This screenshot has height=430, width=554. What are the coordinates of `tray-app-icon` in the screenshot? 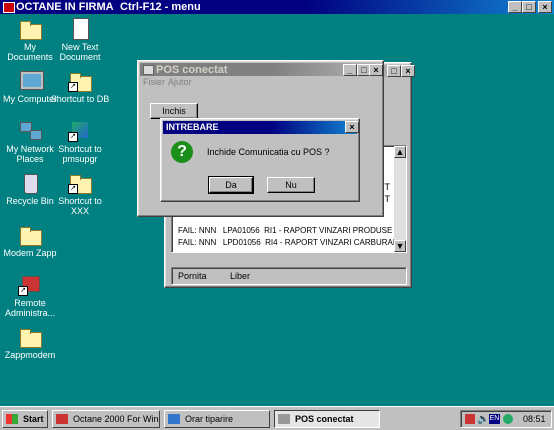 It's located at (470, 419).